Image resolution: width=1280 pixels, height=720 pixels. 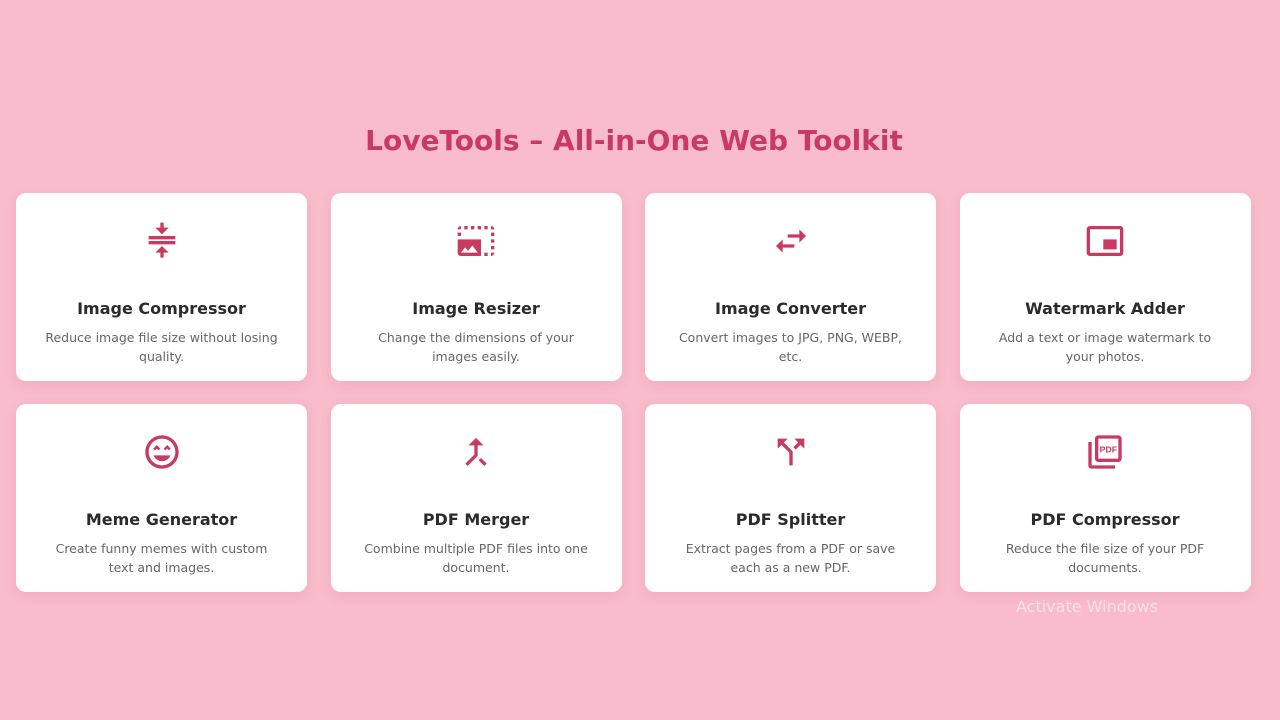 I want to click on tool-card-title: PDF Splitter, so click(x=790, y=519).